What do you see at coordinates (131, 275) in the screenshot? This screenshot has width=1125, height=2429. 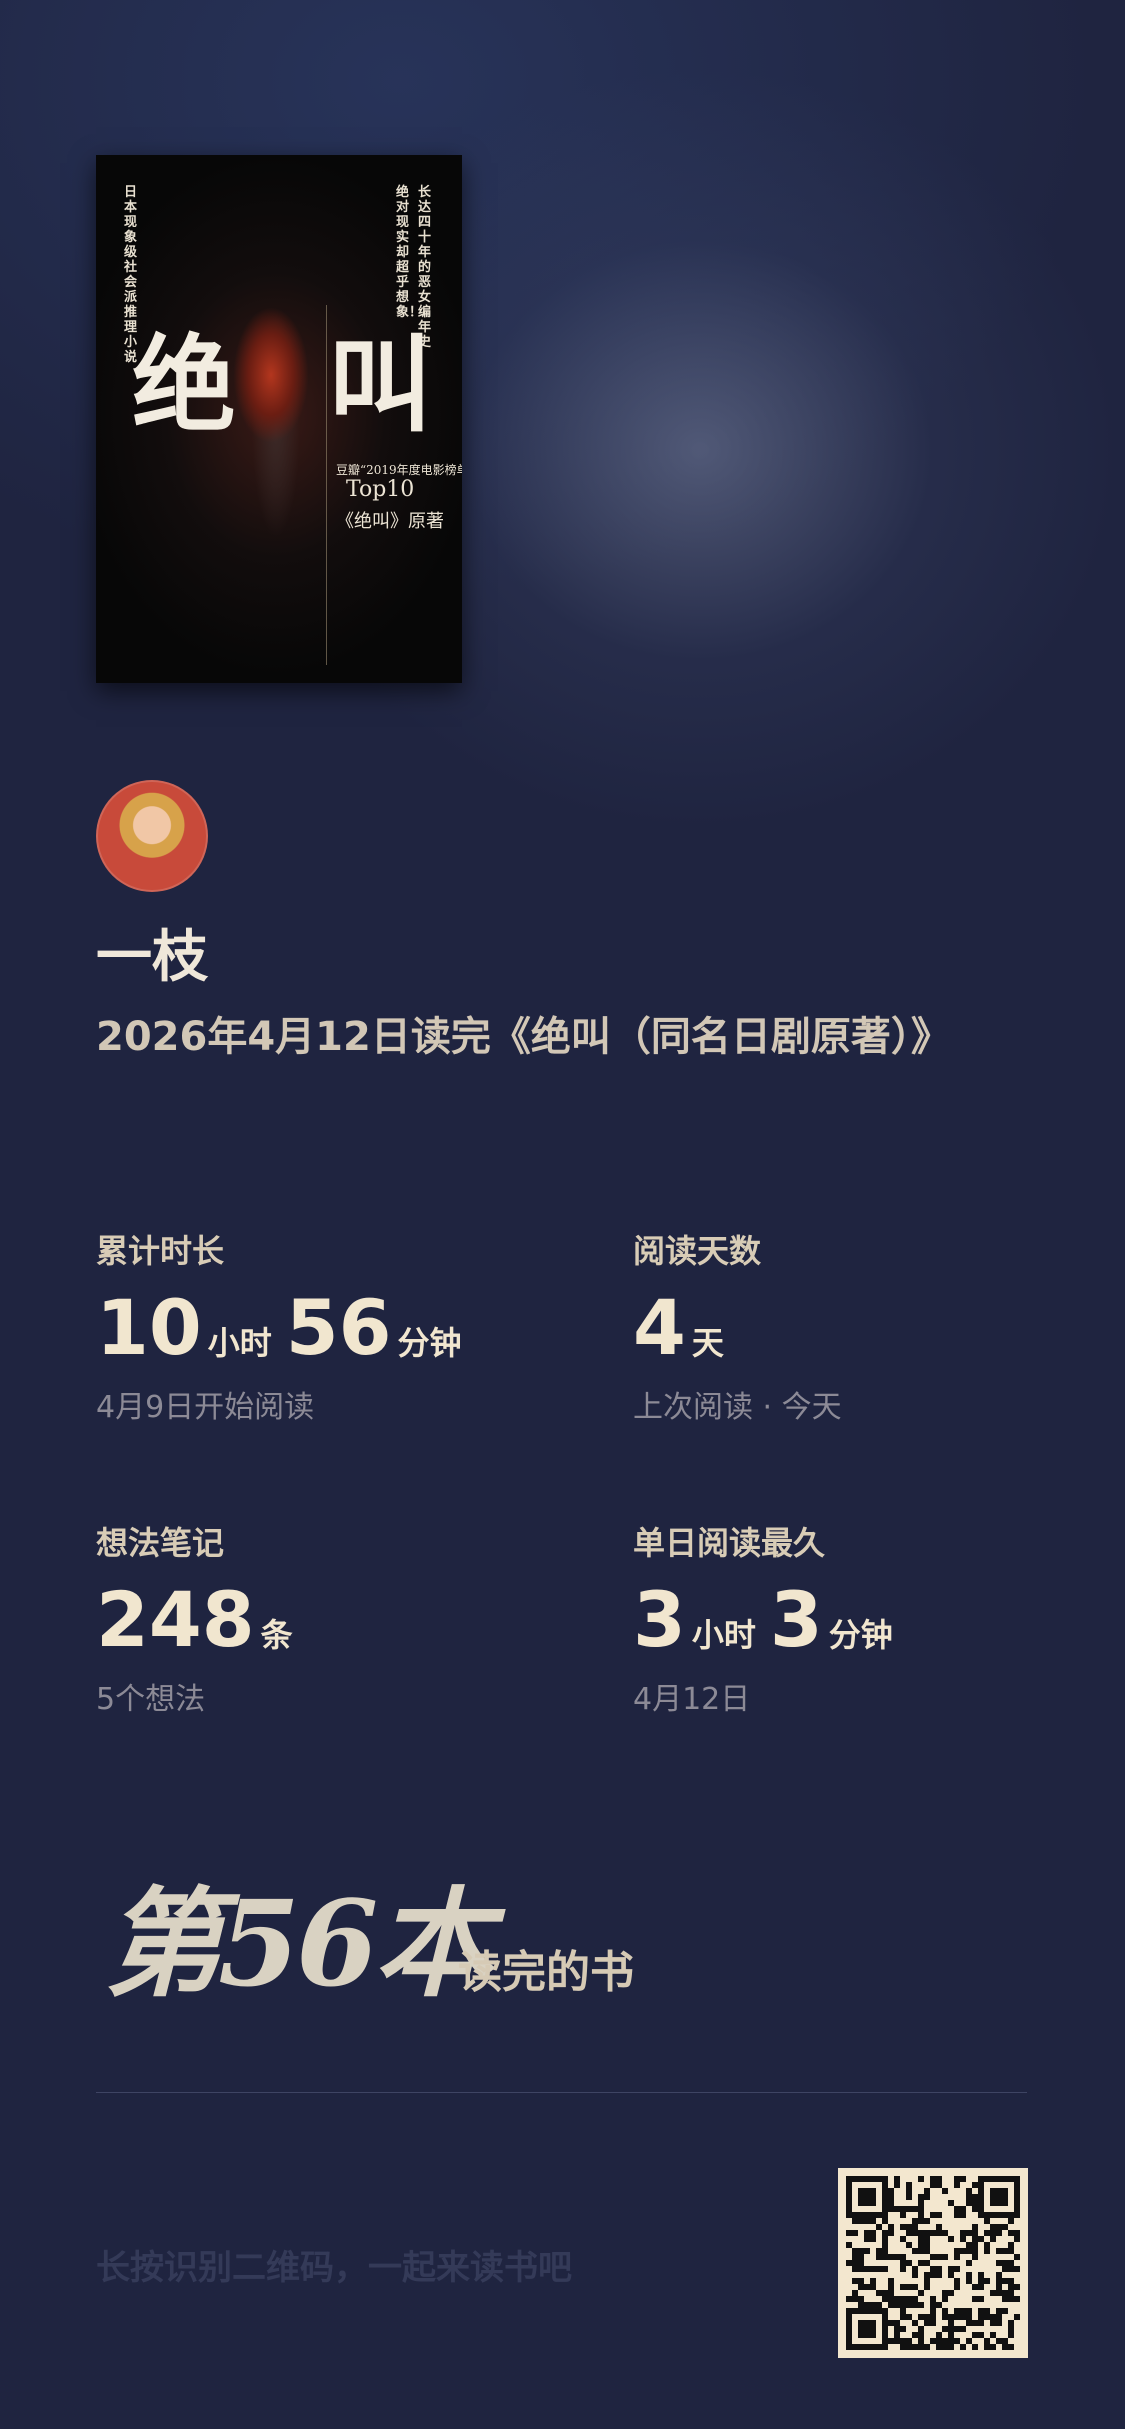 I see `cover-vertical-text-1: 日本现象级社会派推理小说` at bounding box center [131, 275].